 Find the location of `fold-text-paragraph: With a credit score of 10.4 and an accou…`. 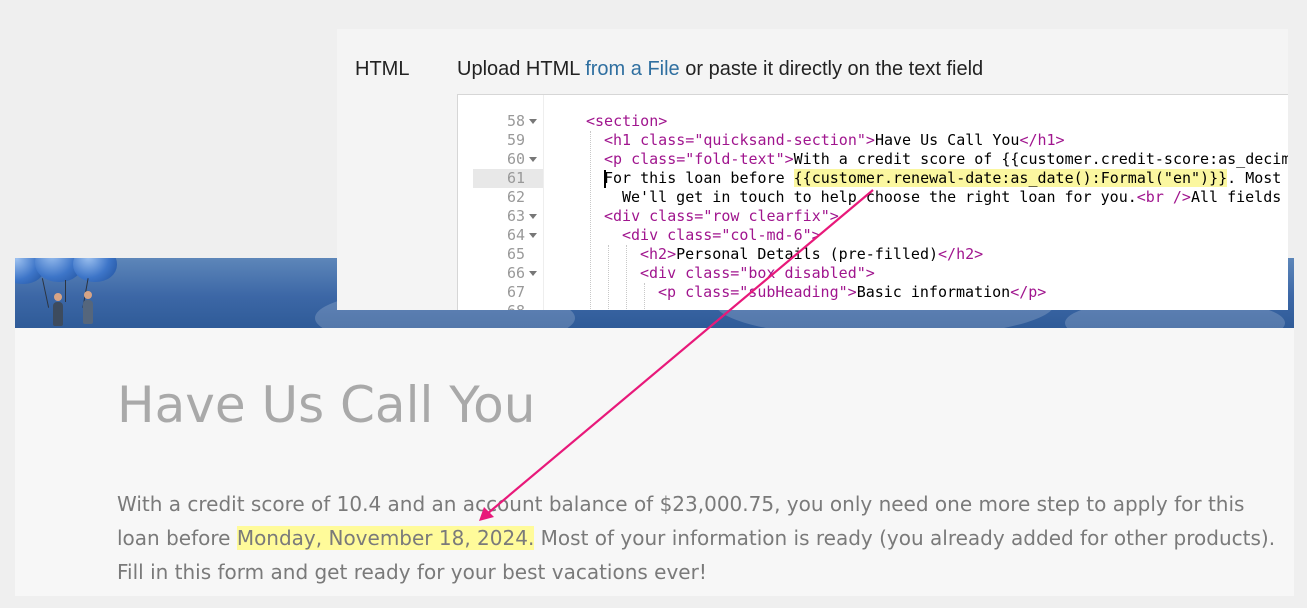

fold-text-paragraph: With a credit score of 10.4 and an accou… is located at coordinates (699, 538).